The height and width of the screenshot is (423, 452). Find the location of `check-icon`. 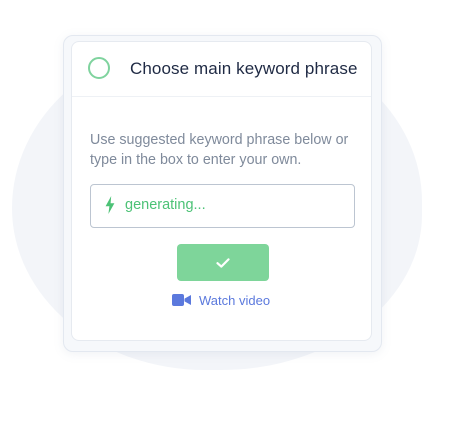

check-icon is located at coordinates (223, 262).